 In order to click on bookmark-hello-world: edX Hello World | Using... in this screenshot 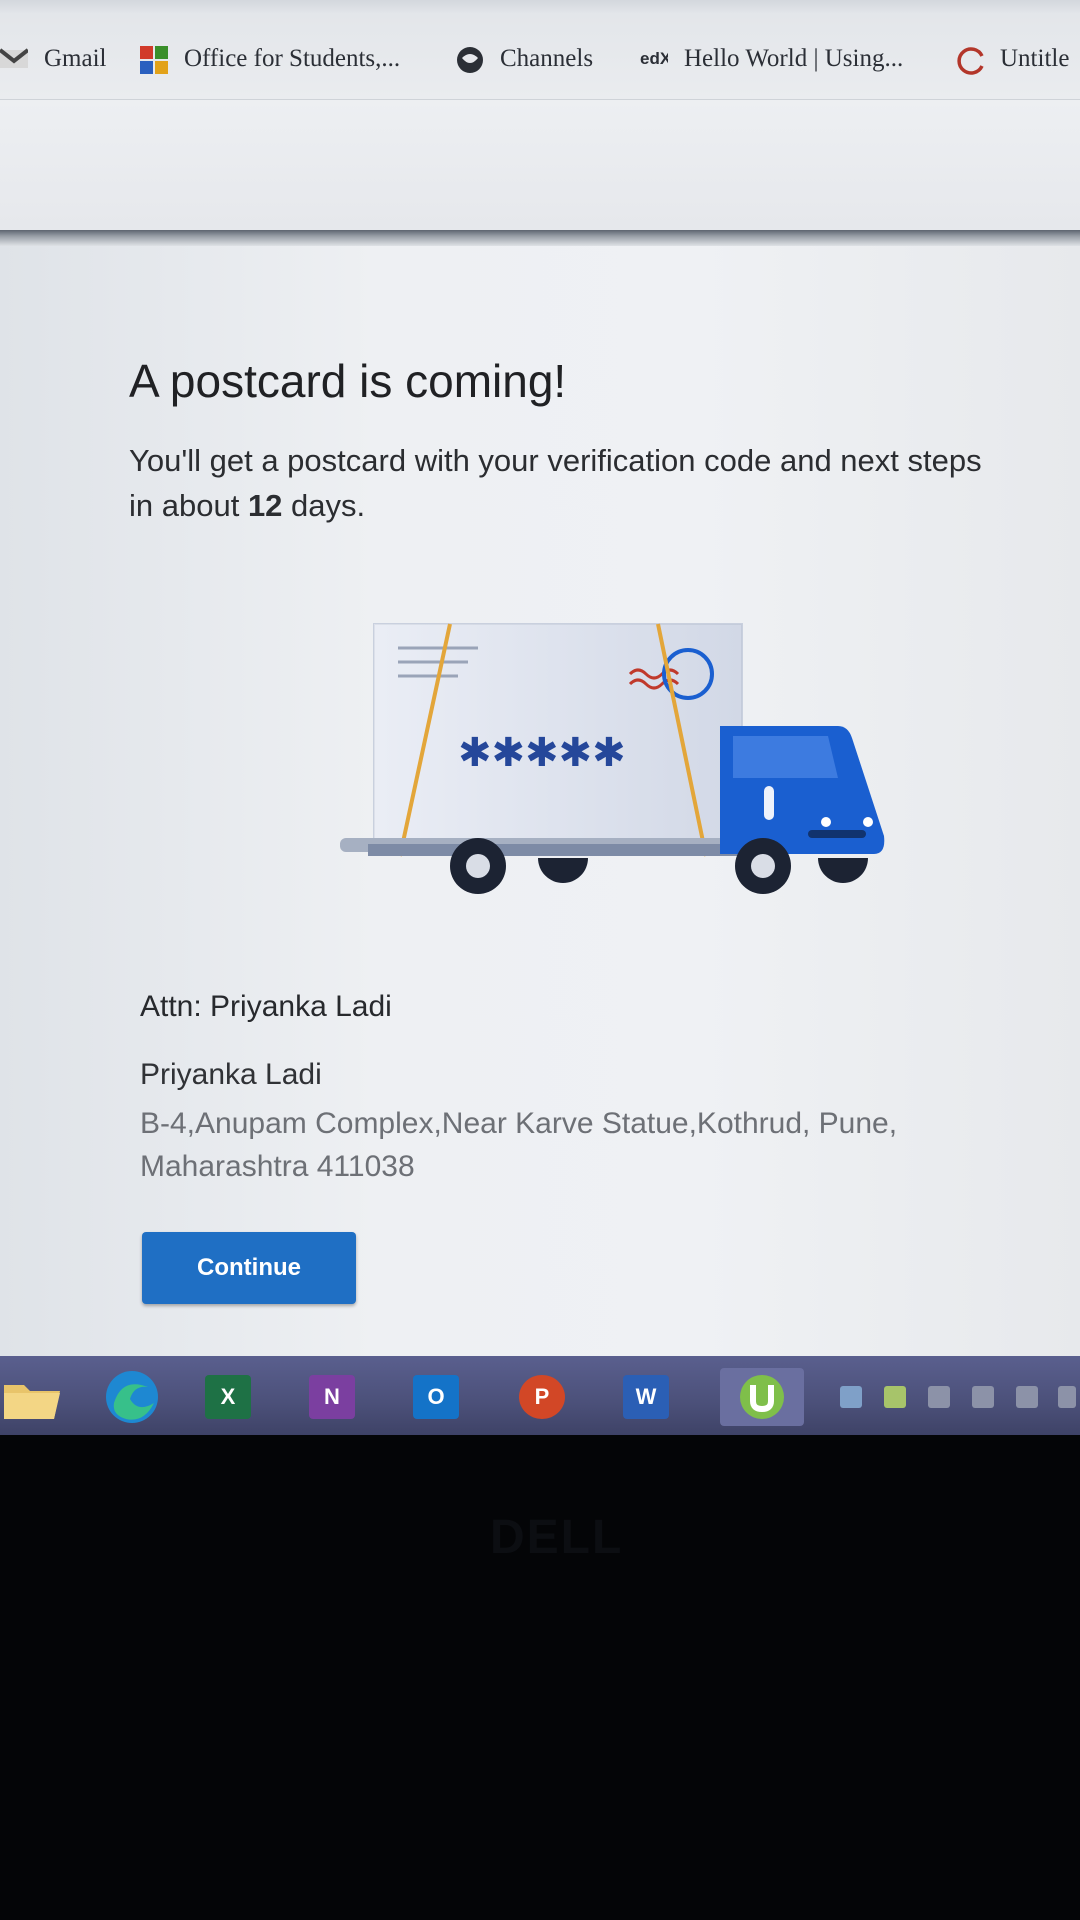, I will do `click(771, 59)`.